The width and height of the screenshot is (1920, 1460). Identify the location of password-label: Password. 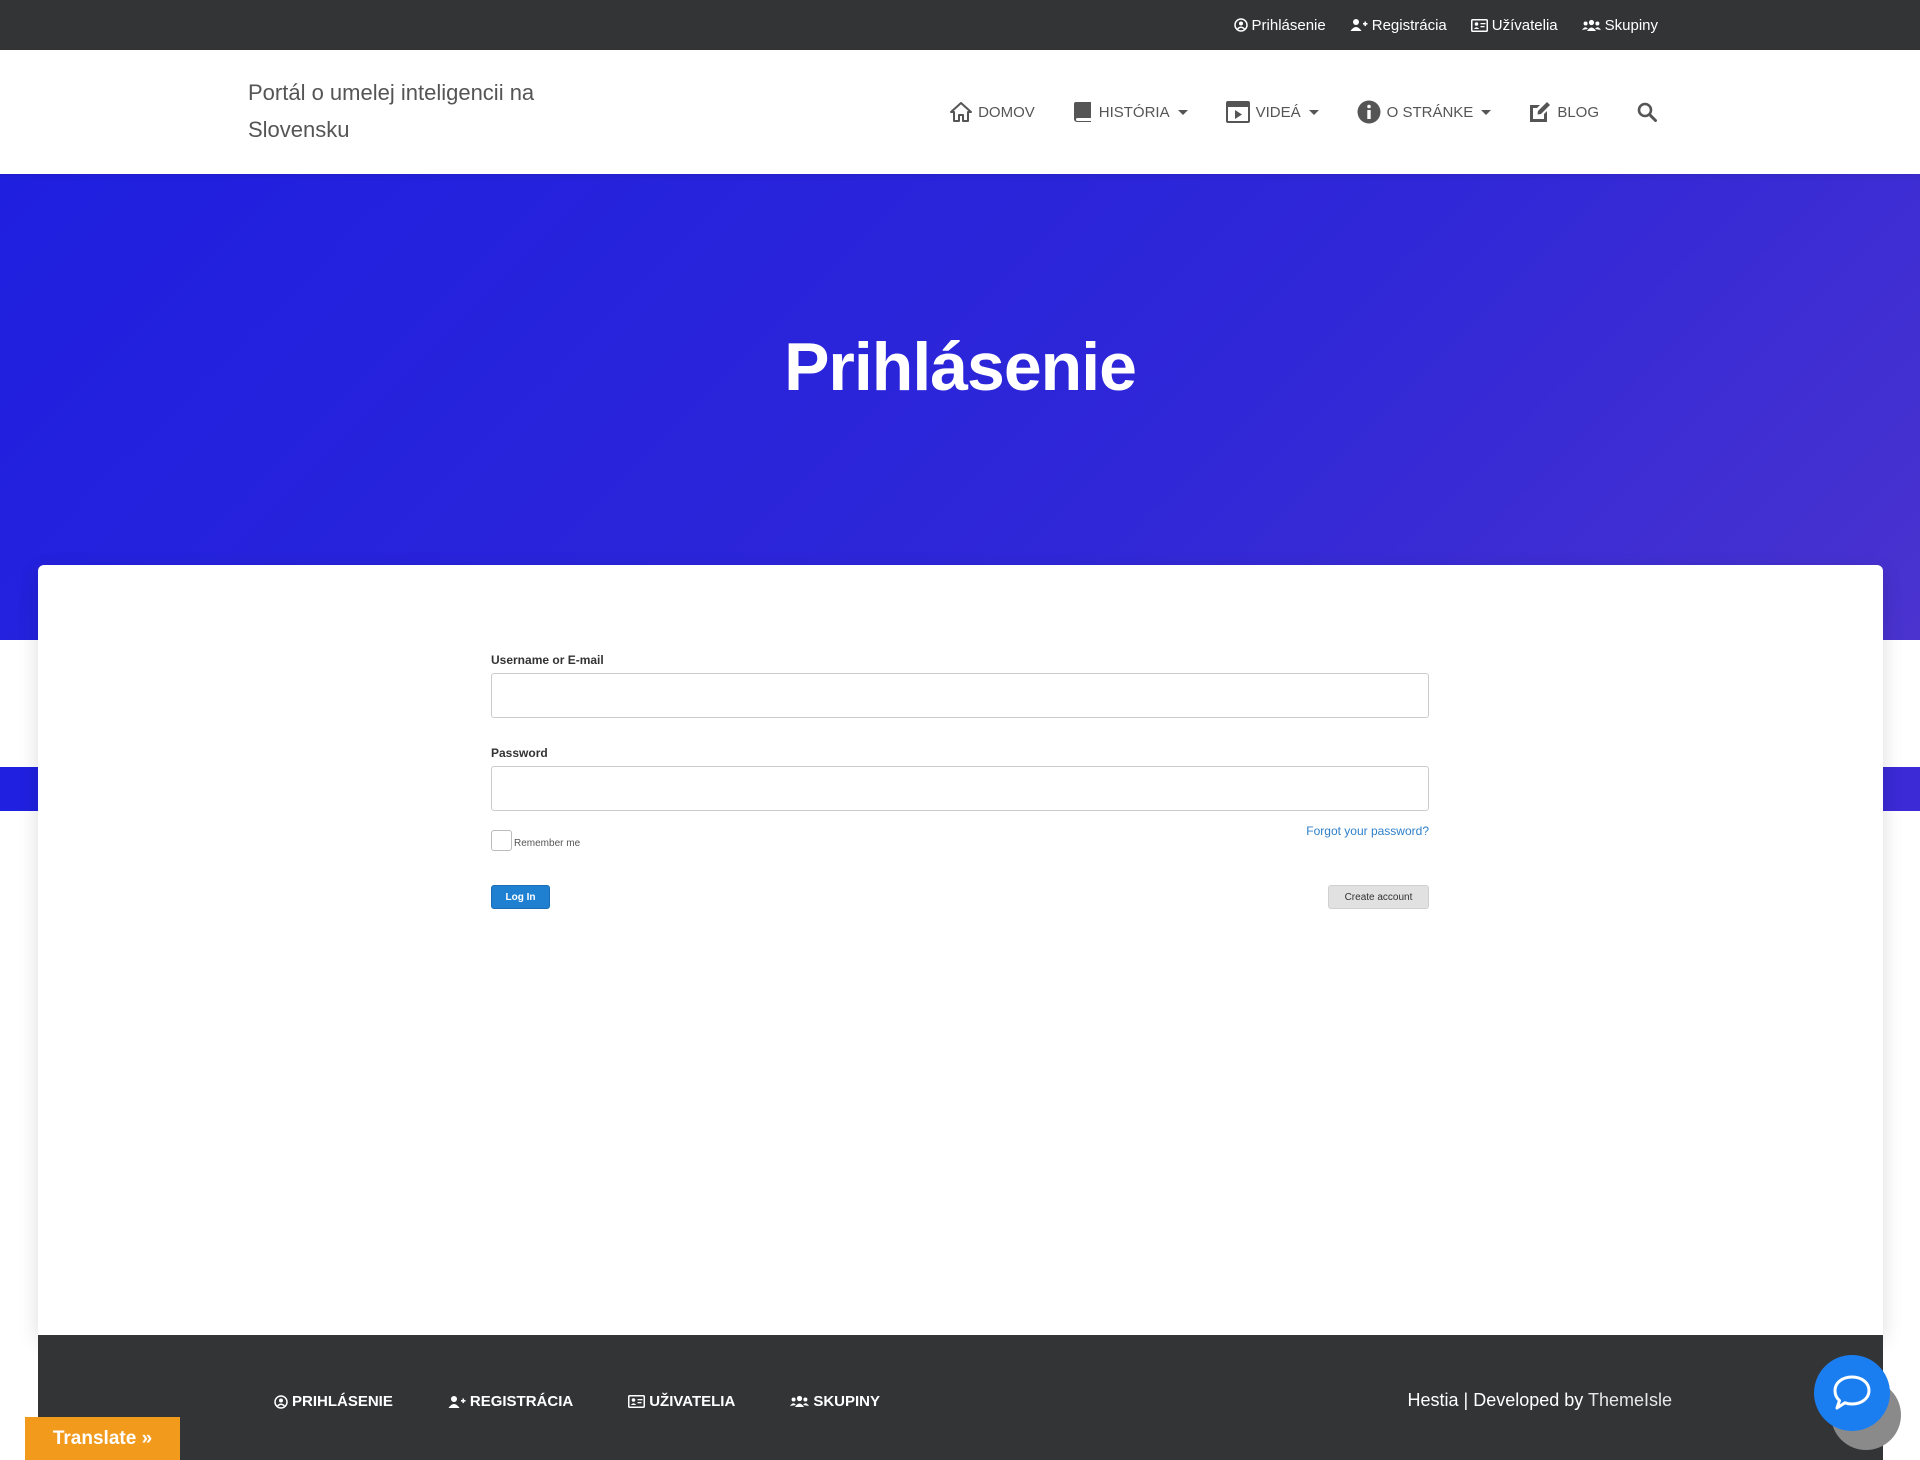
(519, 753).